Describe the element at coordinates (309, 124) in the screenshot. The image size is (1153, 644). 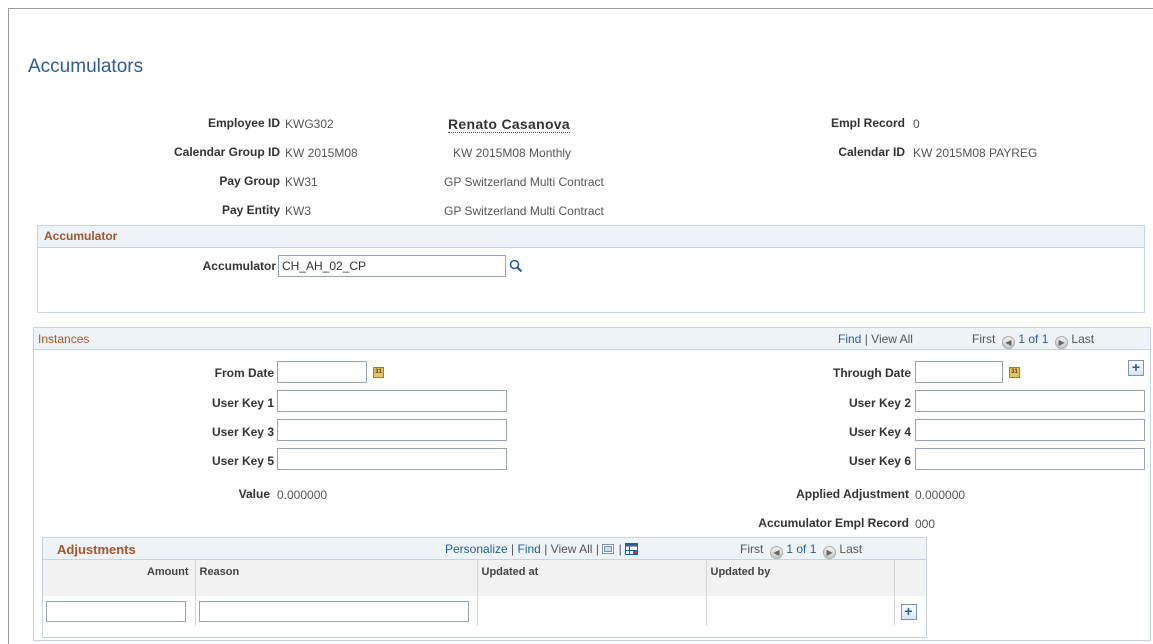
I see `employee-id-value: KWG302` at that location.